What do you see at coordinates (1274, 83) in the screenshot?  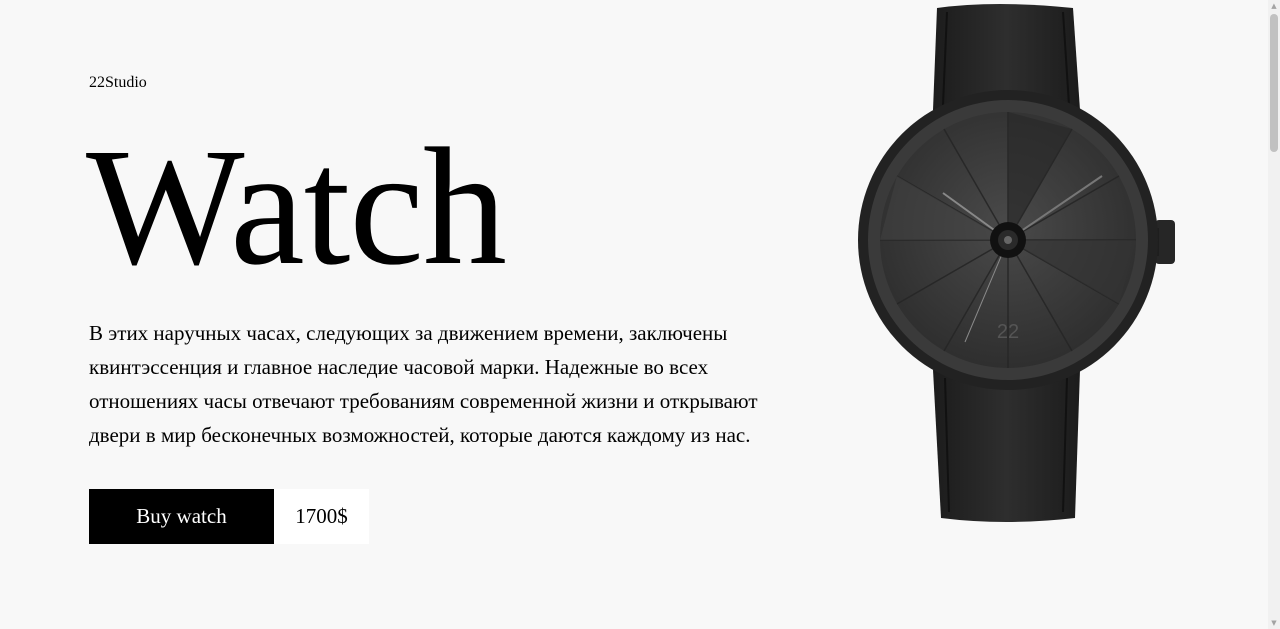 I see `scroll-thumb` at bounding box center [1274, 83].